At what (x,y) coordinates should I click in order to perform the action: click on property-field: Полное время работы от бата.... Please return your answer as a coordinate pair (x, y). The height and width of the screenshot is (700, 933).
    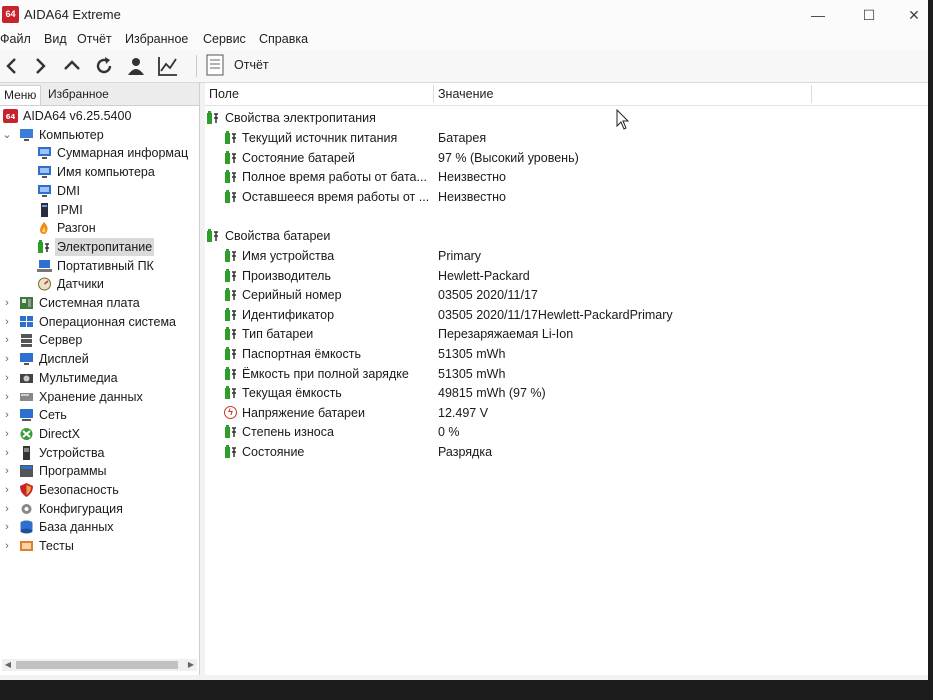
    Looking at the image, I should click on (334, 177).